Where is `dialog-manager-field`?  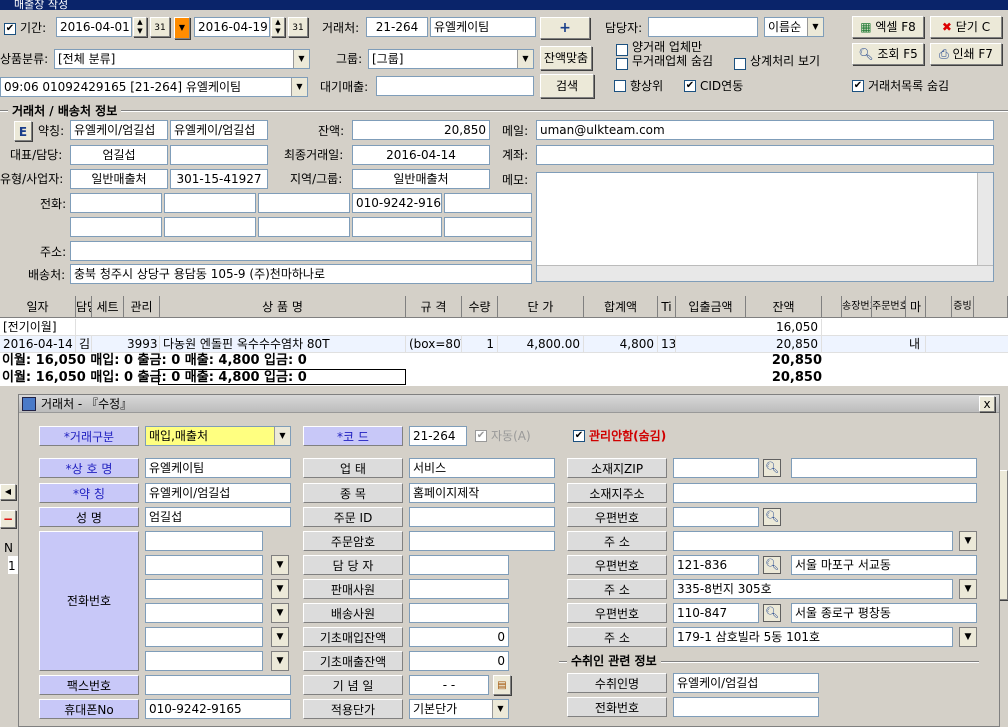
dialog-manager-field is located at coordinates (459, 565).